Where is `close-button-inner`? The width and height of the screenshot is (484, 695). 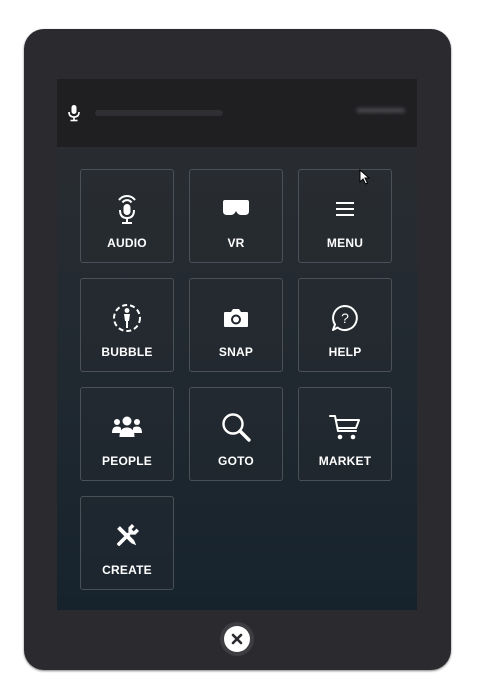 close-button-inner is located at coordinates (237, 639).